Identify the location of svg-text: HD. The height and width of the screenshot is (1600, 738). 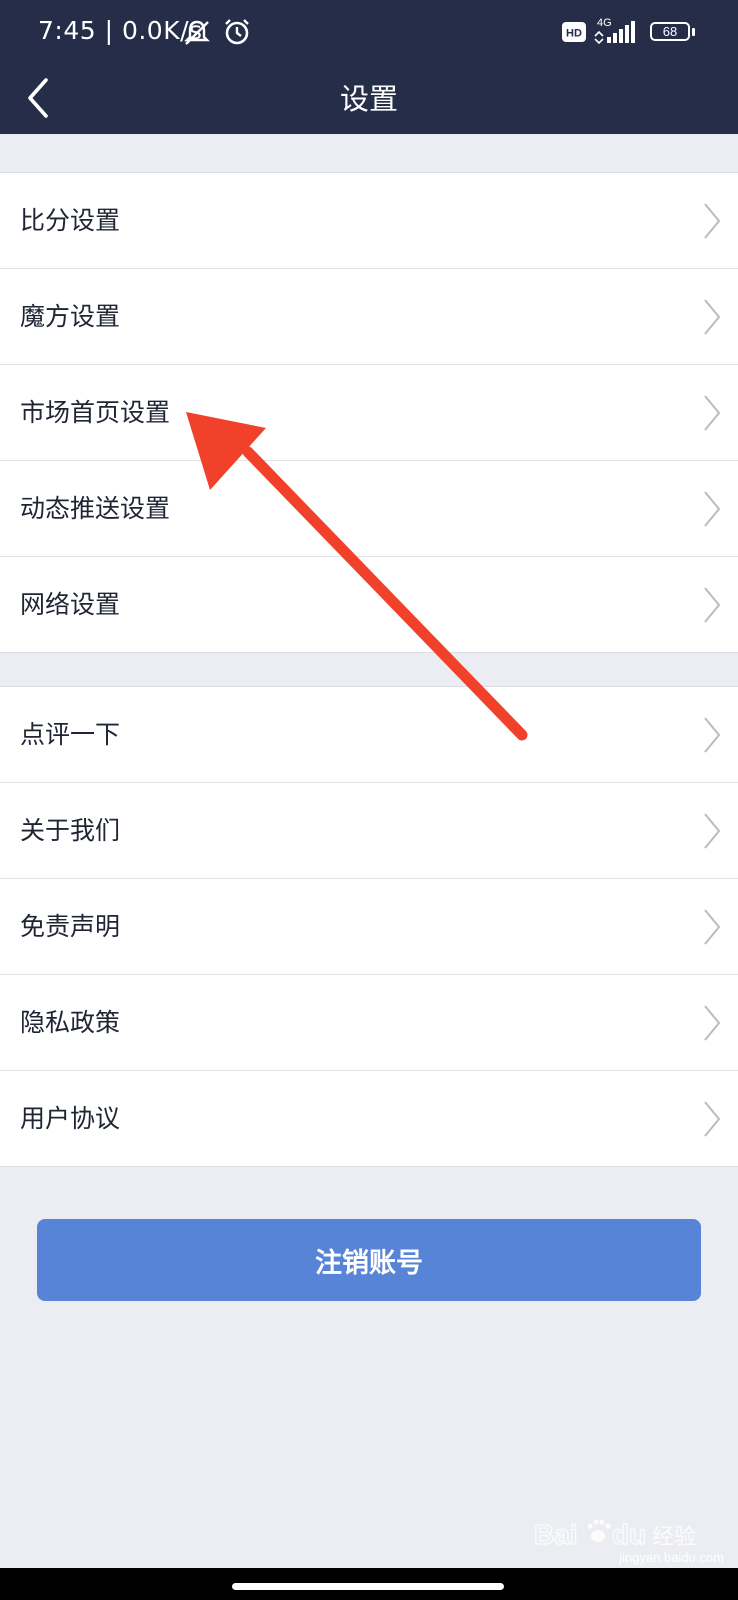
(574, 34).